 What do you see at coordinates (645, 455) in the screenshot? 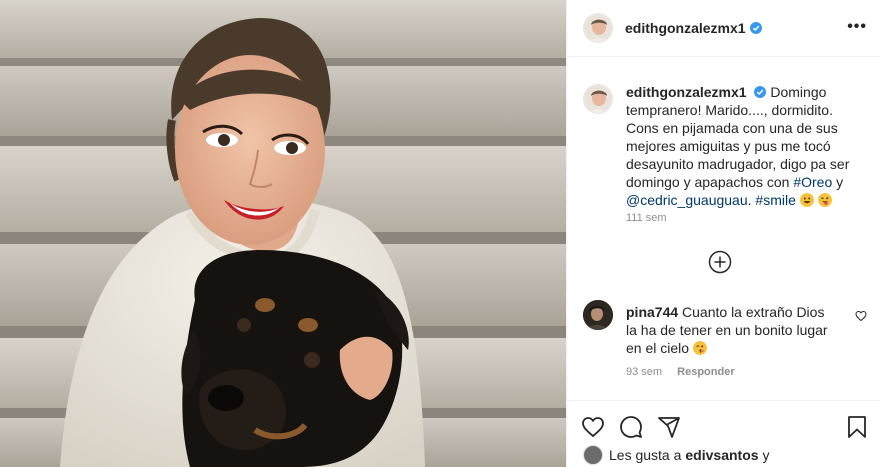
I see `likes-prefix: Les gusta a` at bounding box center [645, 455].